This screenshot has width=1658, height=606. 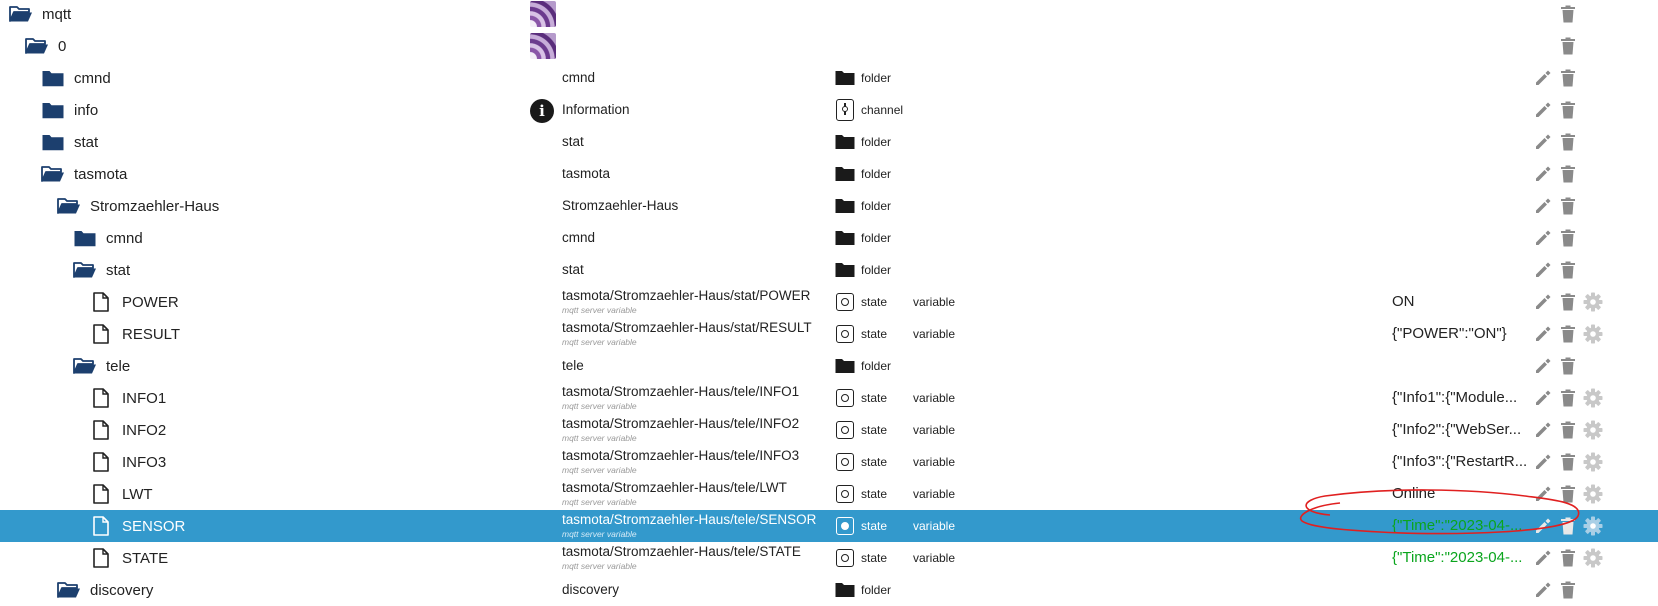 I want to click on tree-cell: POWER, so click(x=133, y=302).